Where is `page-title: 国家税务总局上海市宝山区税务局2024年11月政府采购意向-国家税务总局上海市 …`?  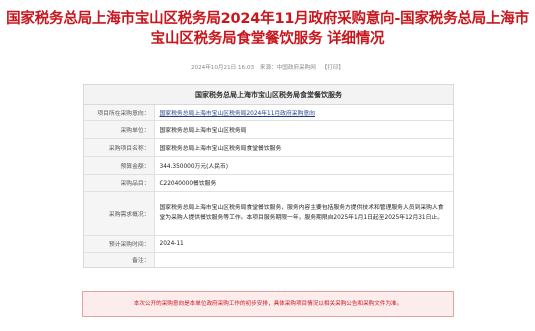
page-title: 国家税务总局上海市宝山区税务局2024年11月政府采购意向-国家税务总局上海市 … is located at coordinates (267, 29).